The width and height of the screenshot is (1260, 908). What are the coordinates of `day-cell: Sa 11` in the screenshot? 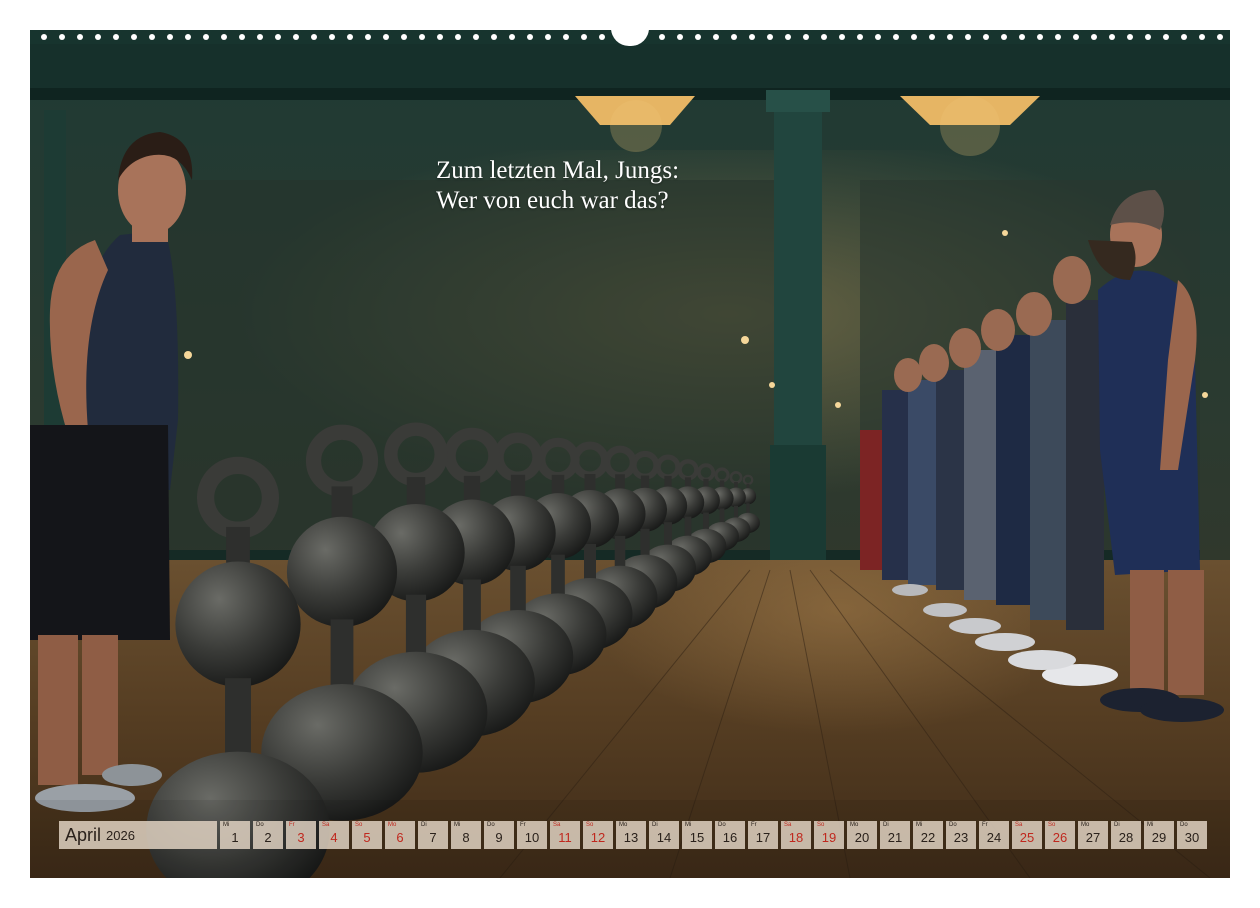 It's located at (565, 835).